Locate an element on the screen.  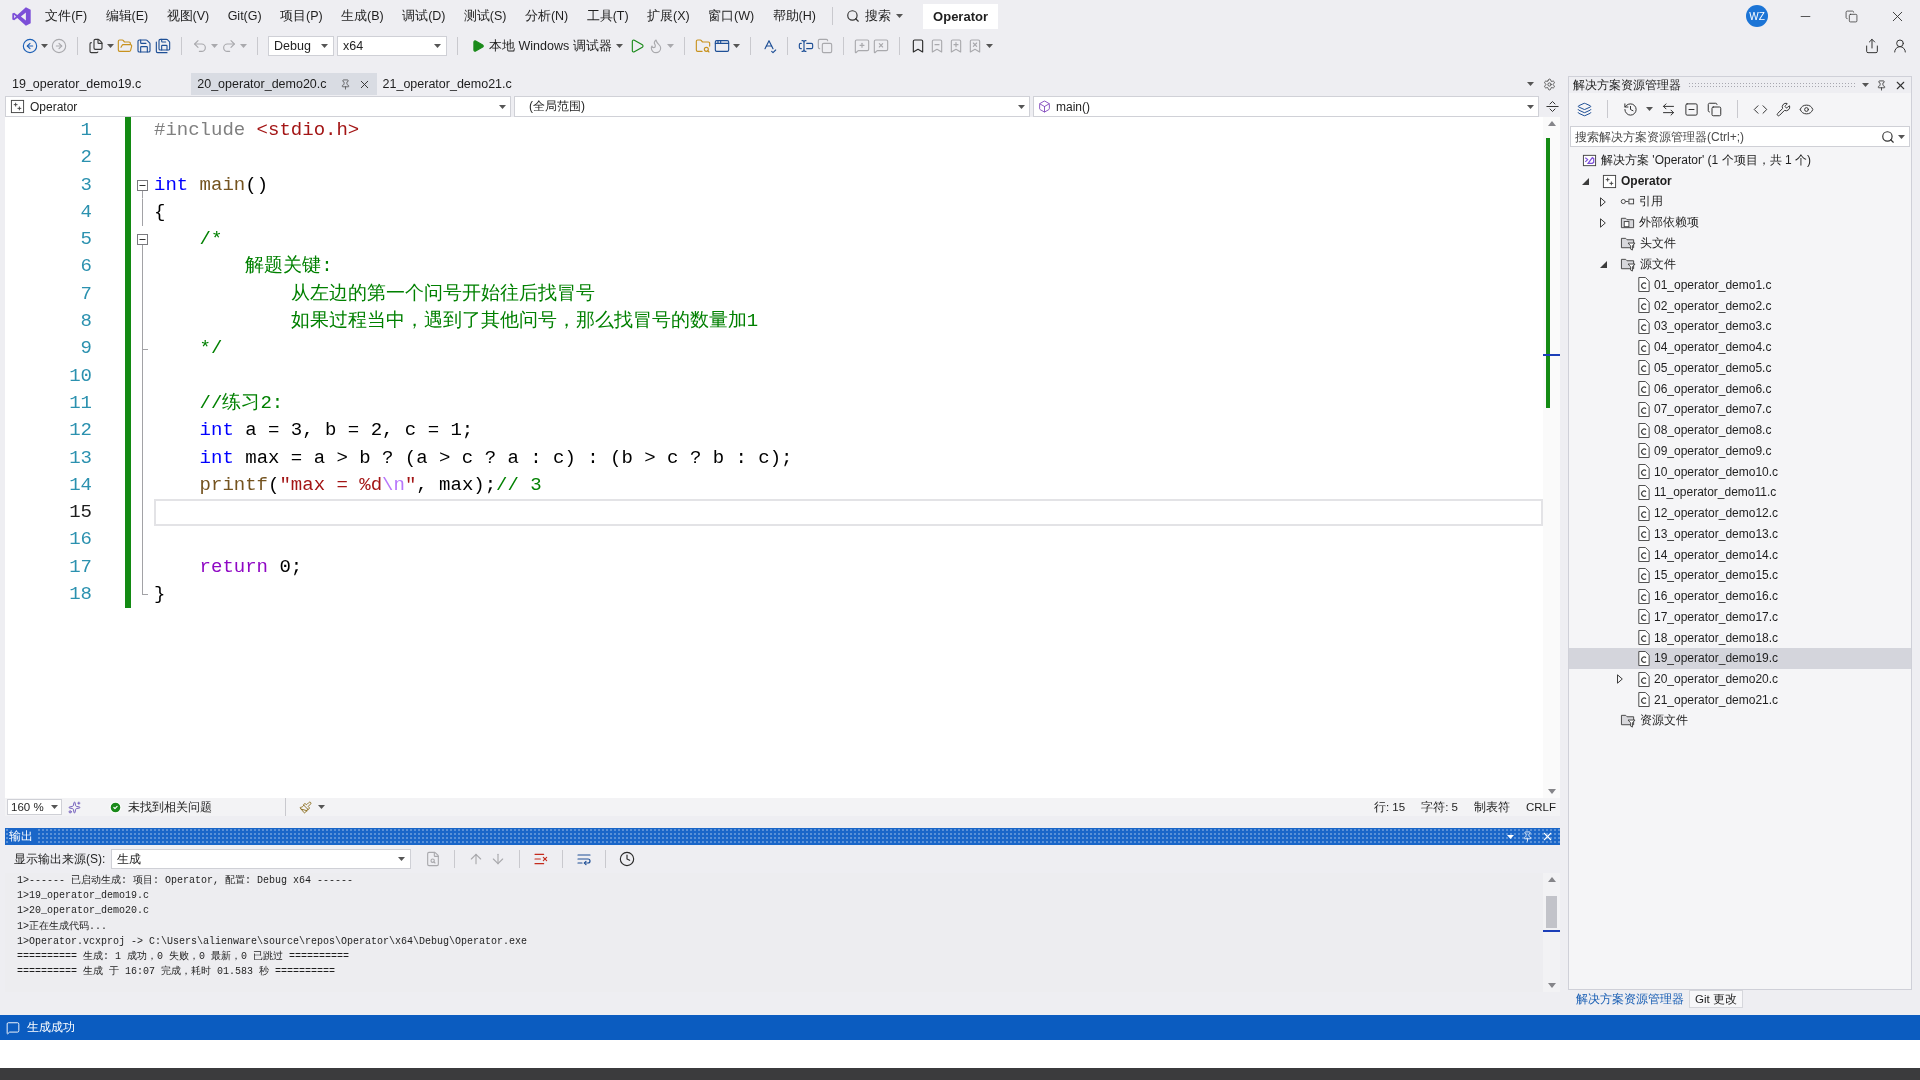
tree-item: 源文件 is located at coordinates (1740, 264).